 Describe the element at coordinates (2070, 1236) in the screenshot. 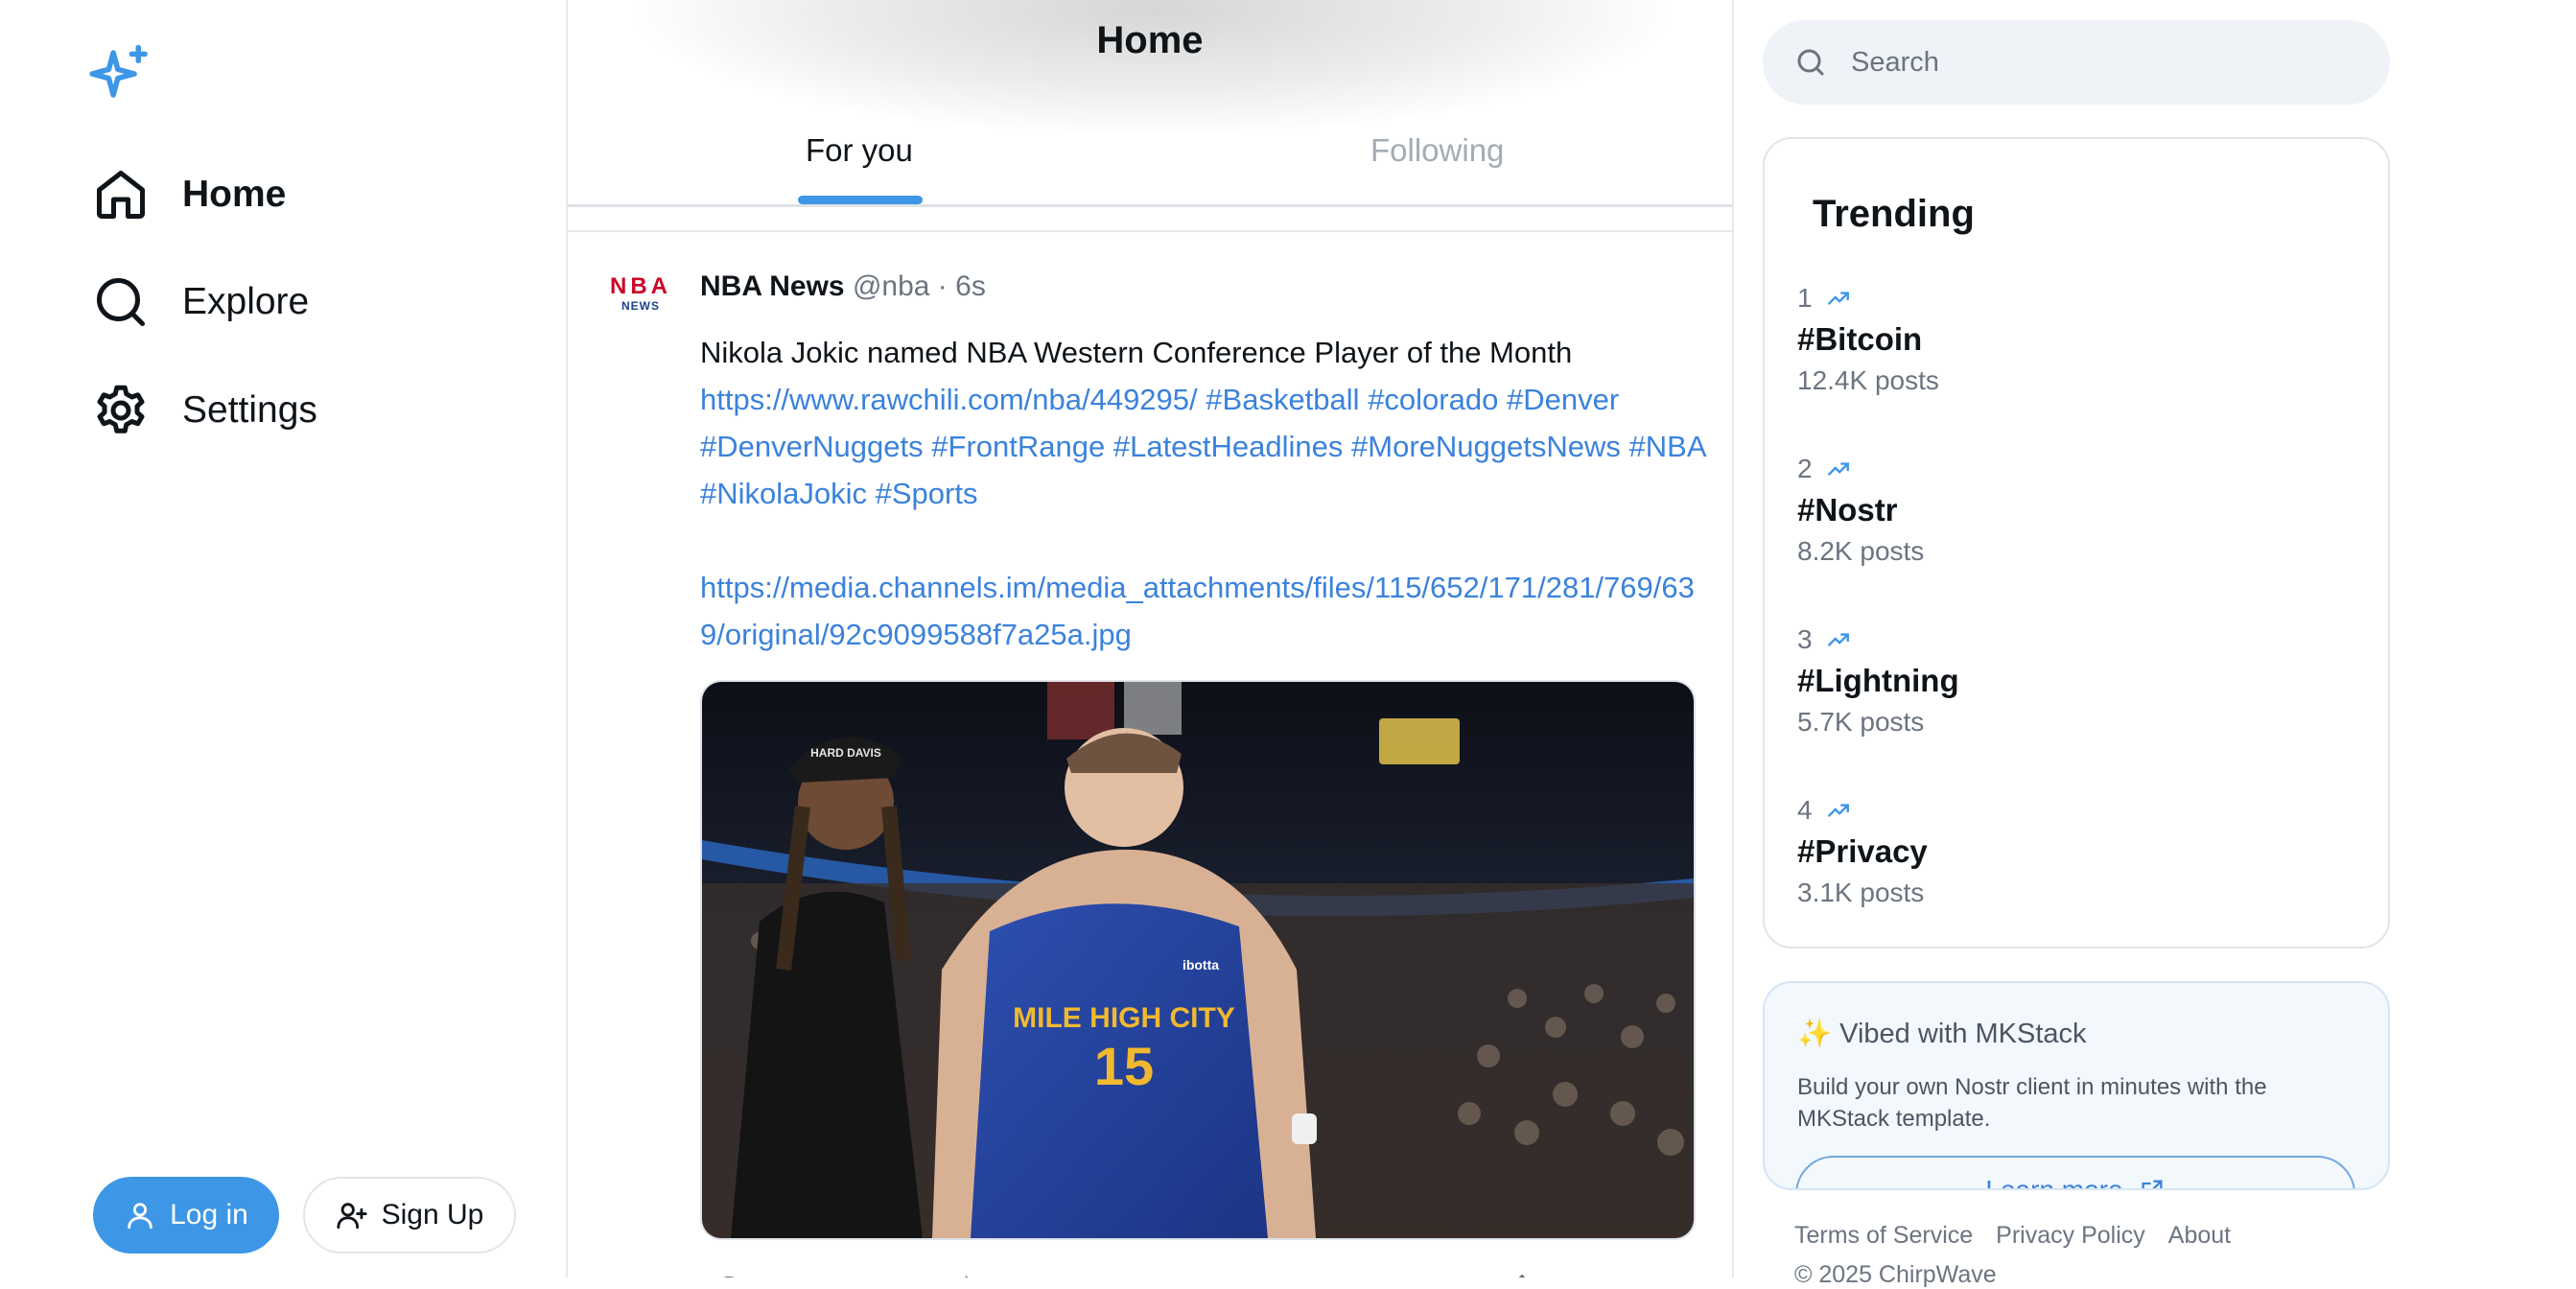

I see `footer-link-privacy: Privacy Policy` at that location.